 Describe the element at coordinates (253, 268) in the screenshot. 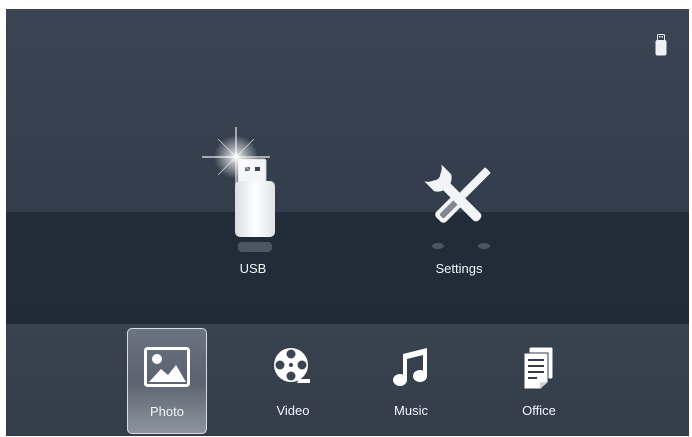

I see `usb-label: USB` at that location.